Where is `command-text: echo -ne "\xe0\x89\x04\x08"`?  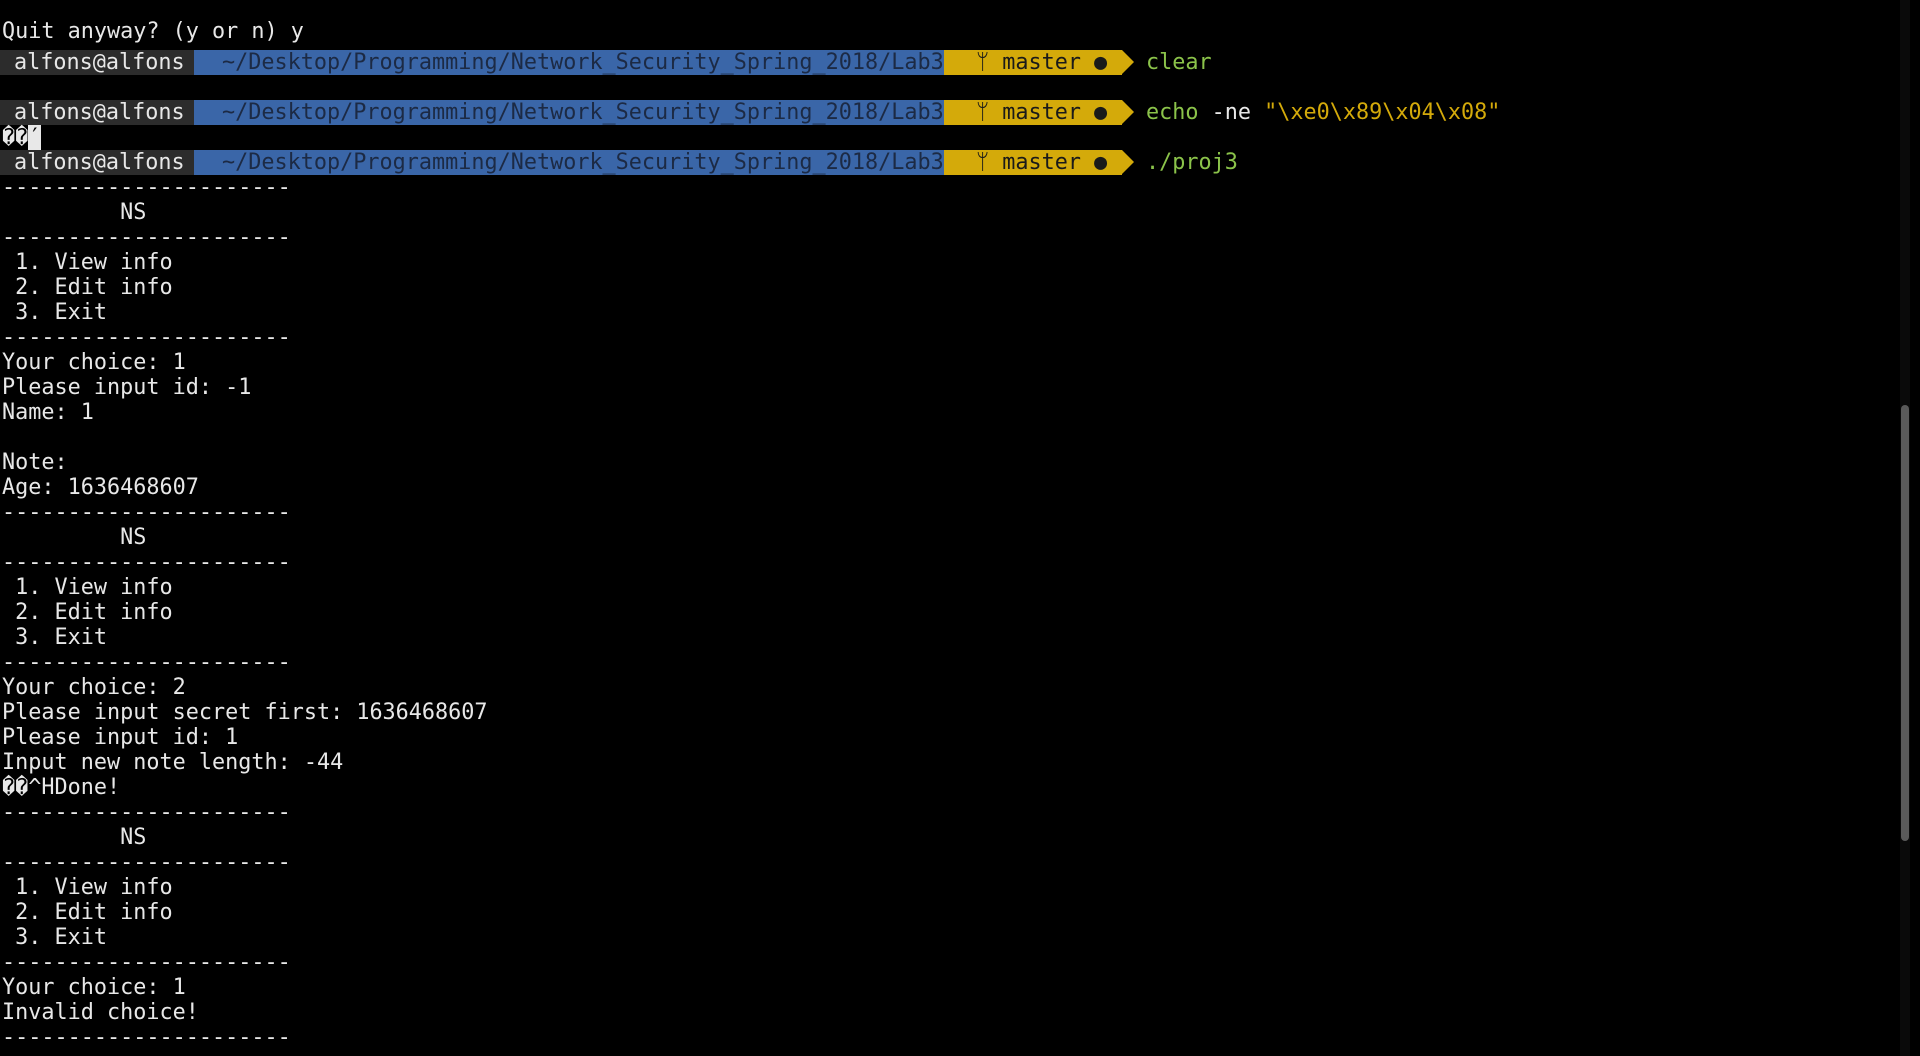
command-text: echo -ne "\xe0\x89\x04\x08" is located at coordinates (1323, 112).